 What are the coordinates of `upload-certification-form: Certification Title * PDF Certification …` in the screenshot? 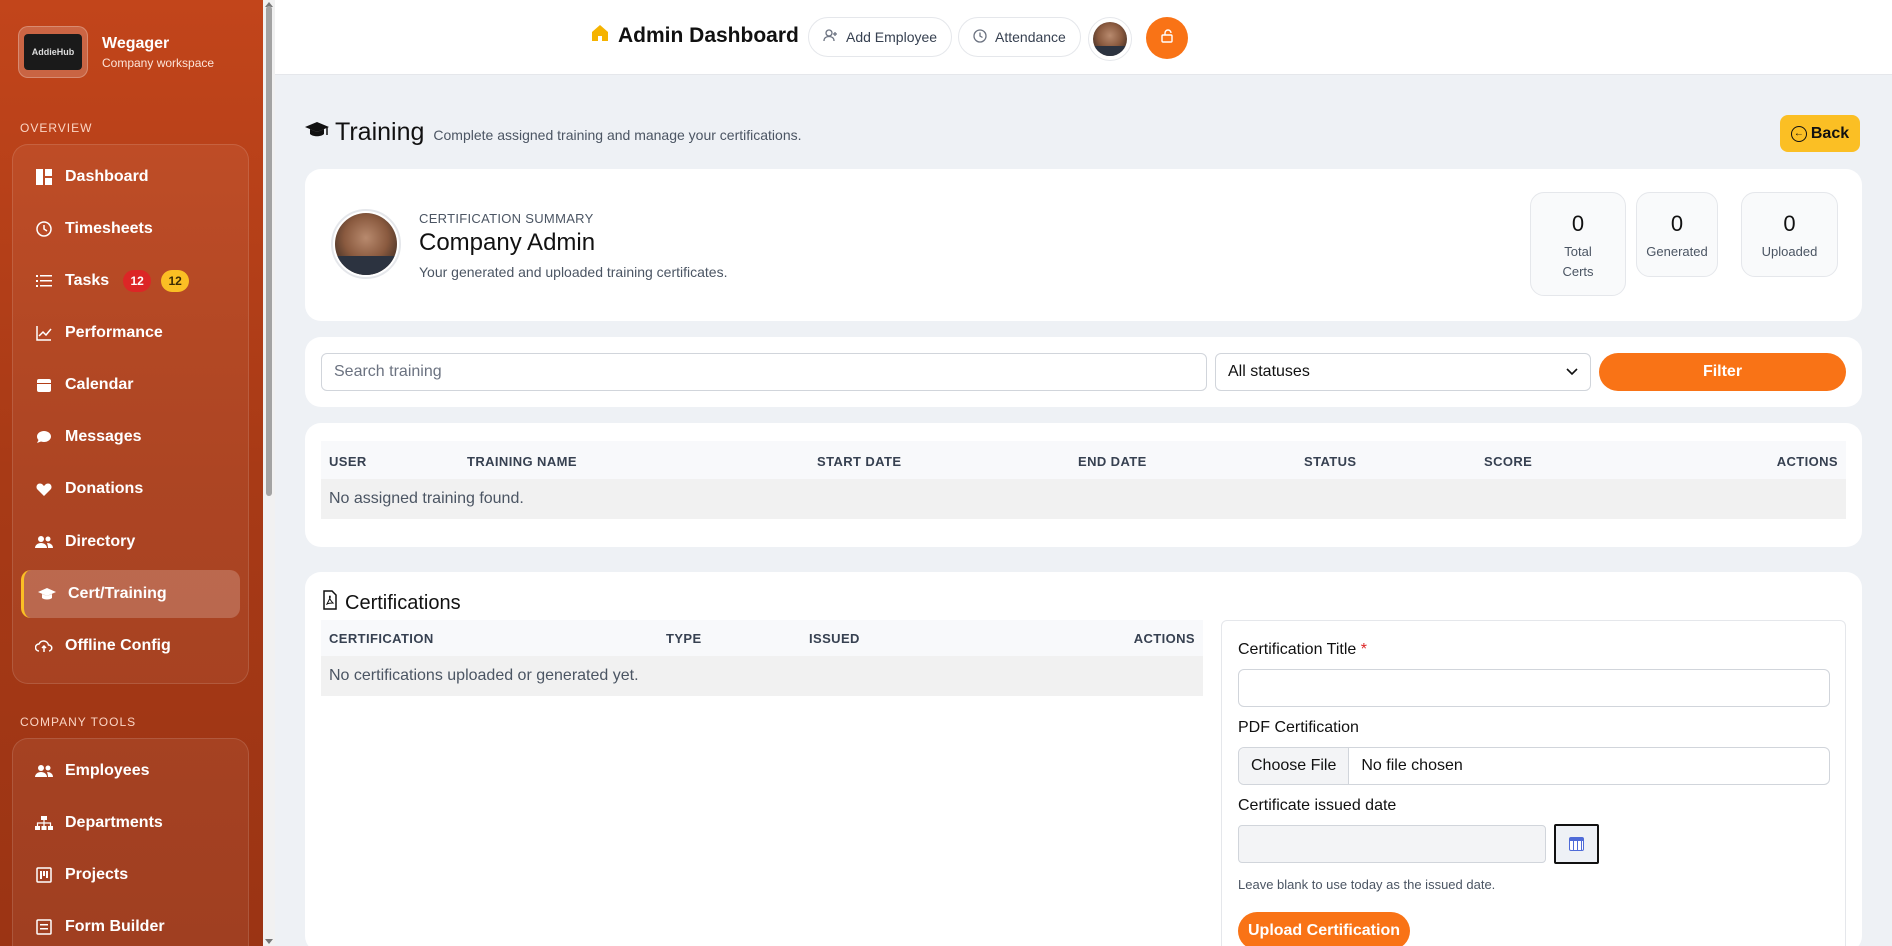 It's located at (1533, 783).